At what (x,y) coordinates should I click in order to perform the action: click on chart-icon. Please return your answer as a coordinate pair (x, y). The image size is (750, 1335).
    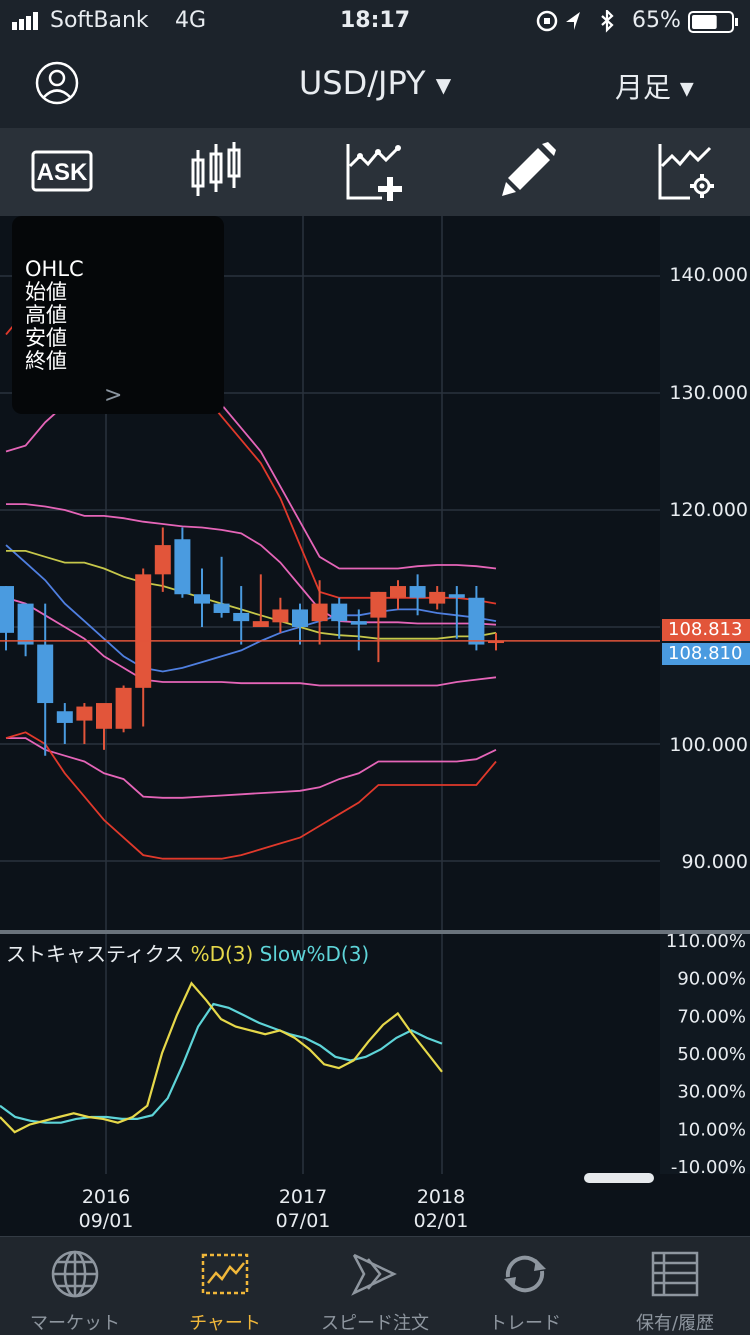
    Looking at the image, I should click on (225, 1274).